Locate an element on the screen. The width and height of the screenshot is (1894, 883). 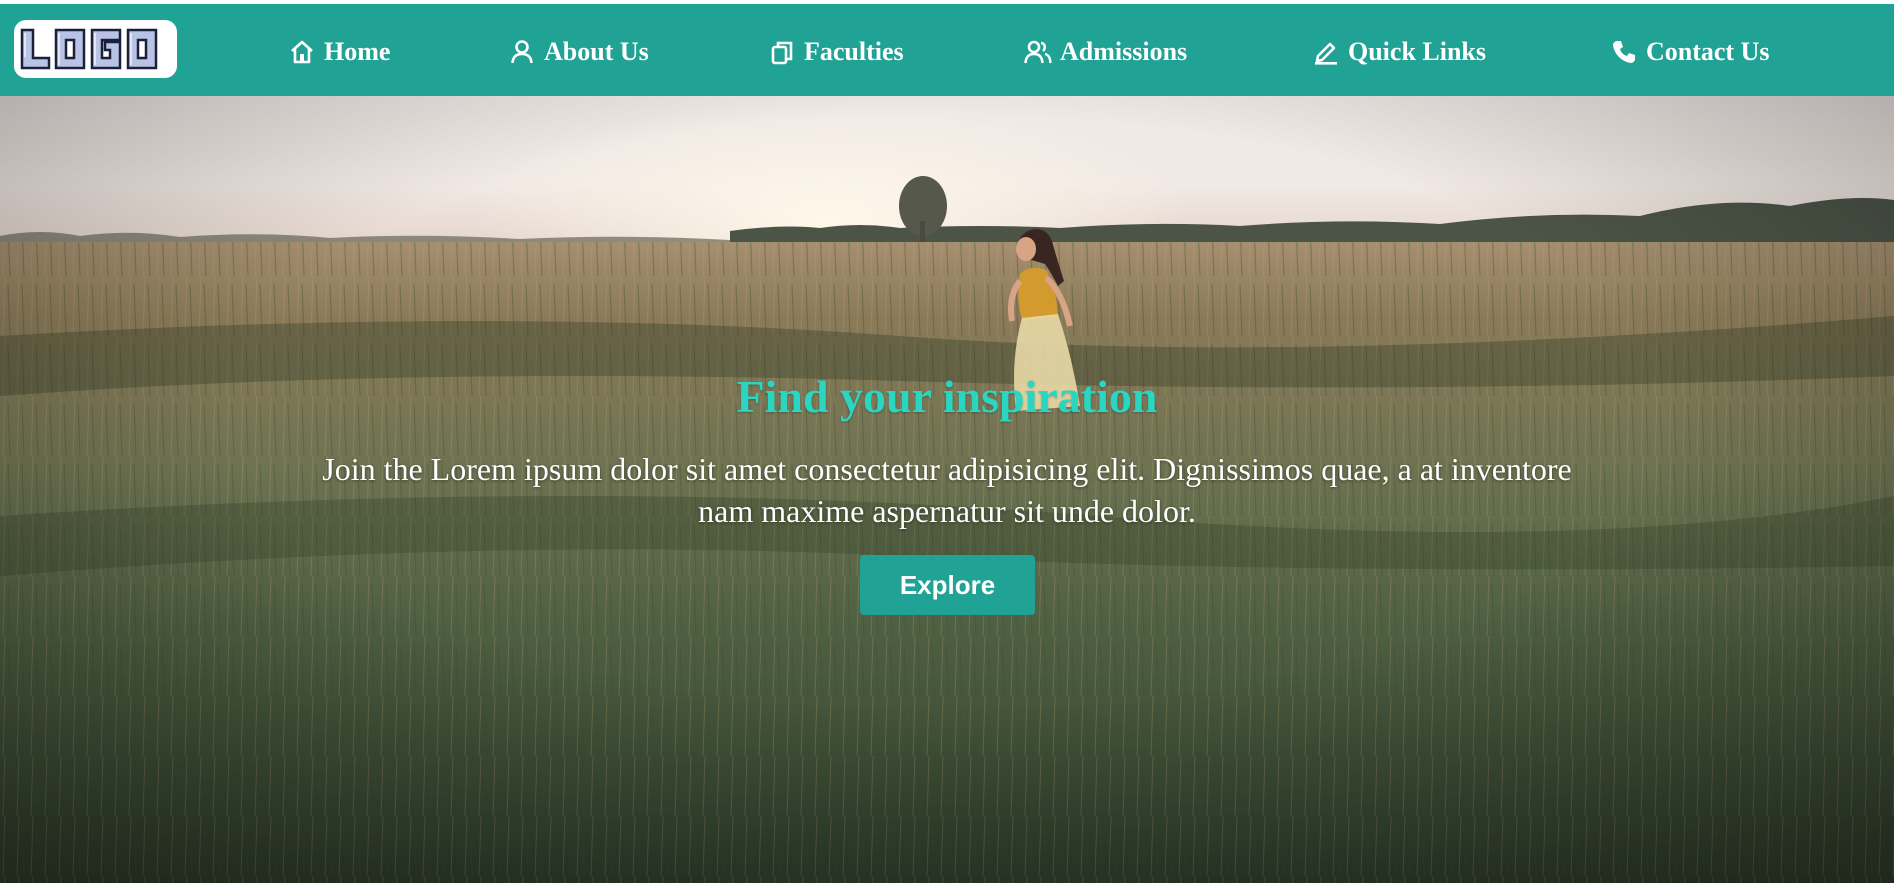
nav-about-us: About Us is located at coordinates (578, 52).